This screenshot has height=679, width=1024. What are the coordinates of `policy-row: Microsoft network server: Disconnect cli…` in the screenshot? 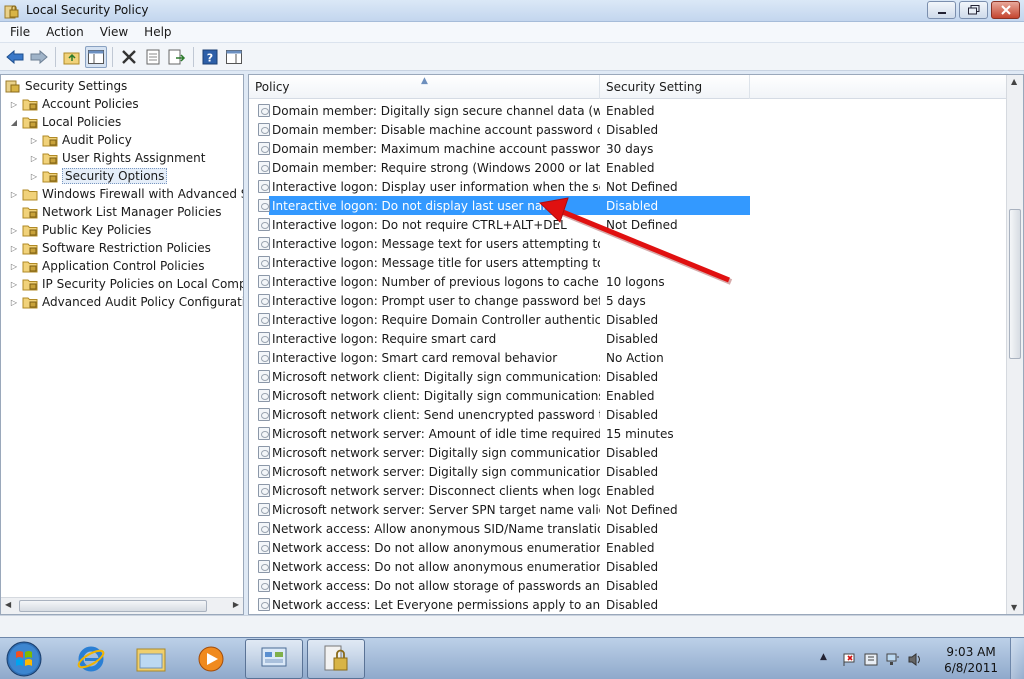 It's located at (628, 490).